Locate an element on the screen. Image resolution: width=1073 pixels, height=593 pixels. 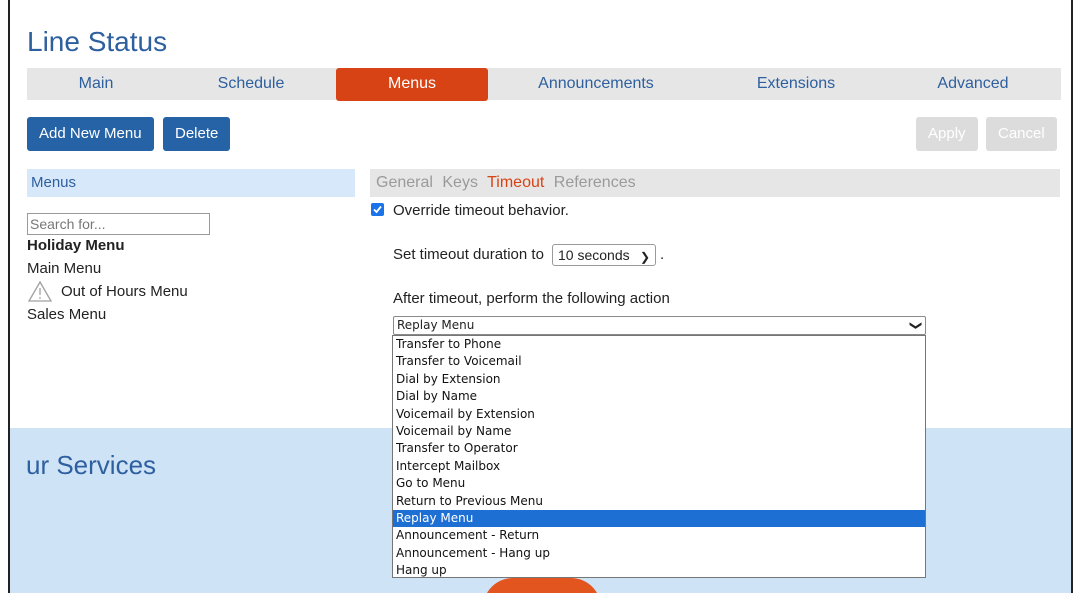
menu-item-main: Main Menu is located at coordinates (64, 268).